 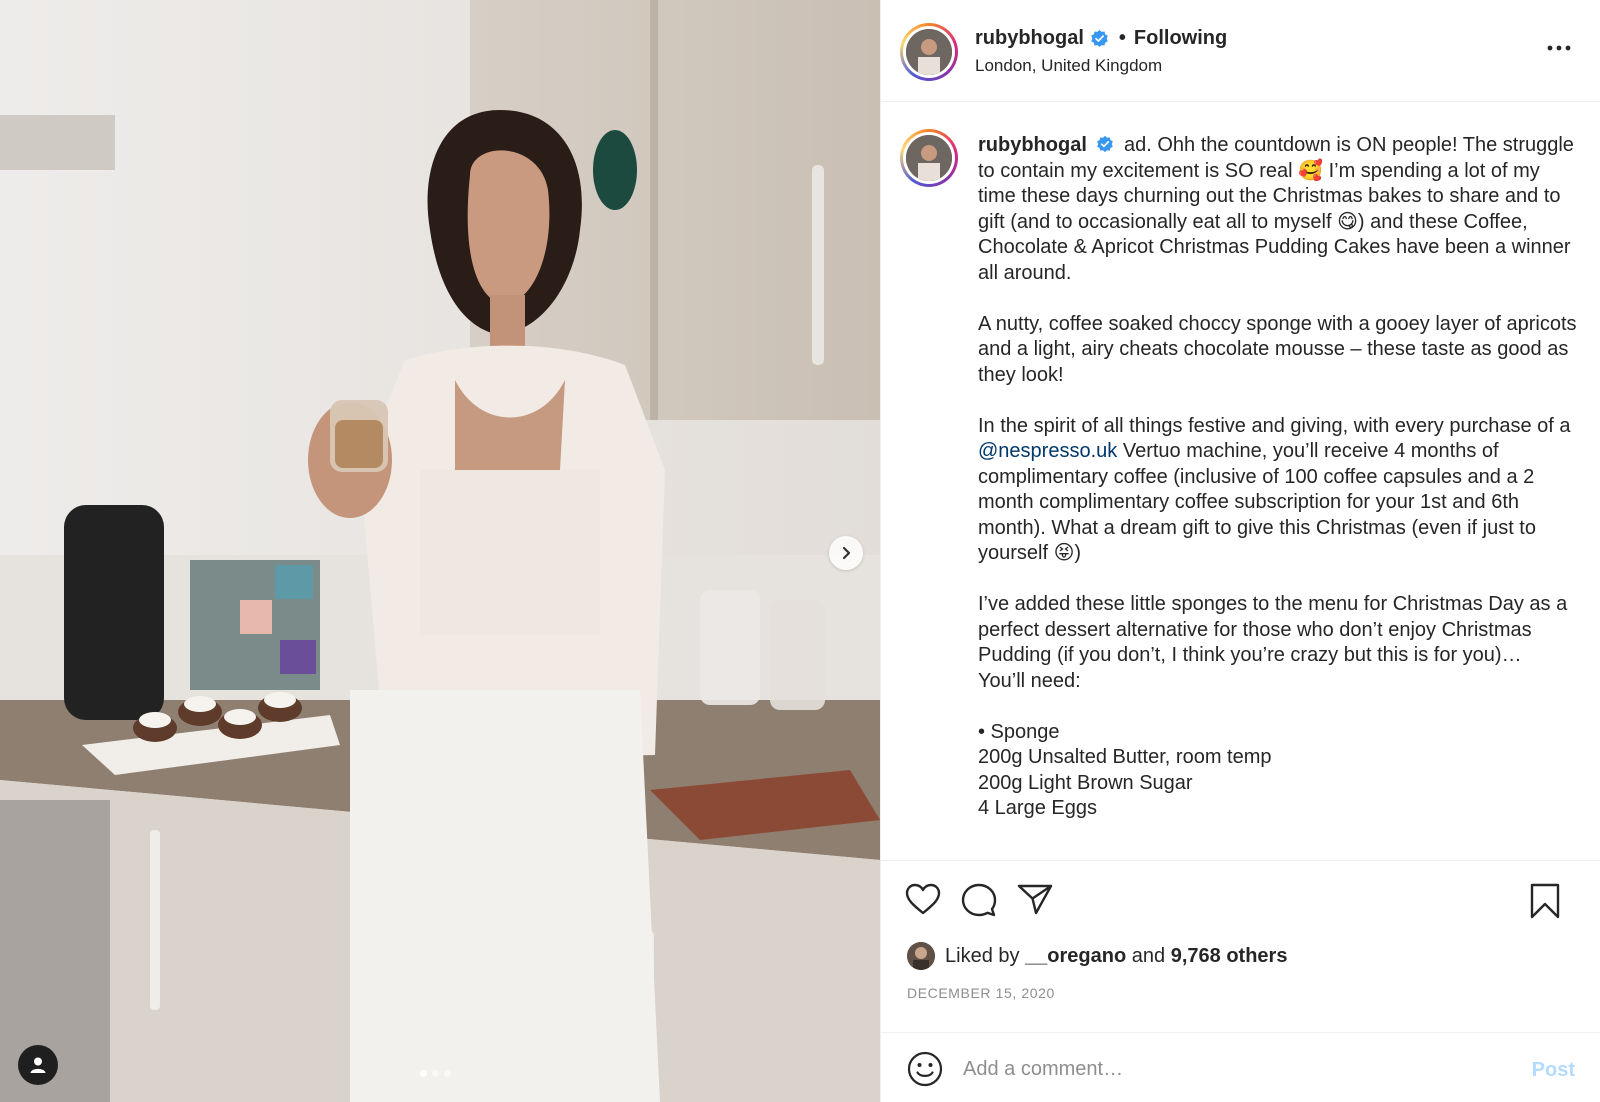 I want to click on user-tag-icon, so click(x=38, y=1065).